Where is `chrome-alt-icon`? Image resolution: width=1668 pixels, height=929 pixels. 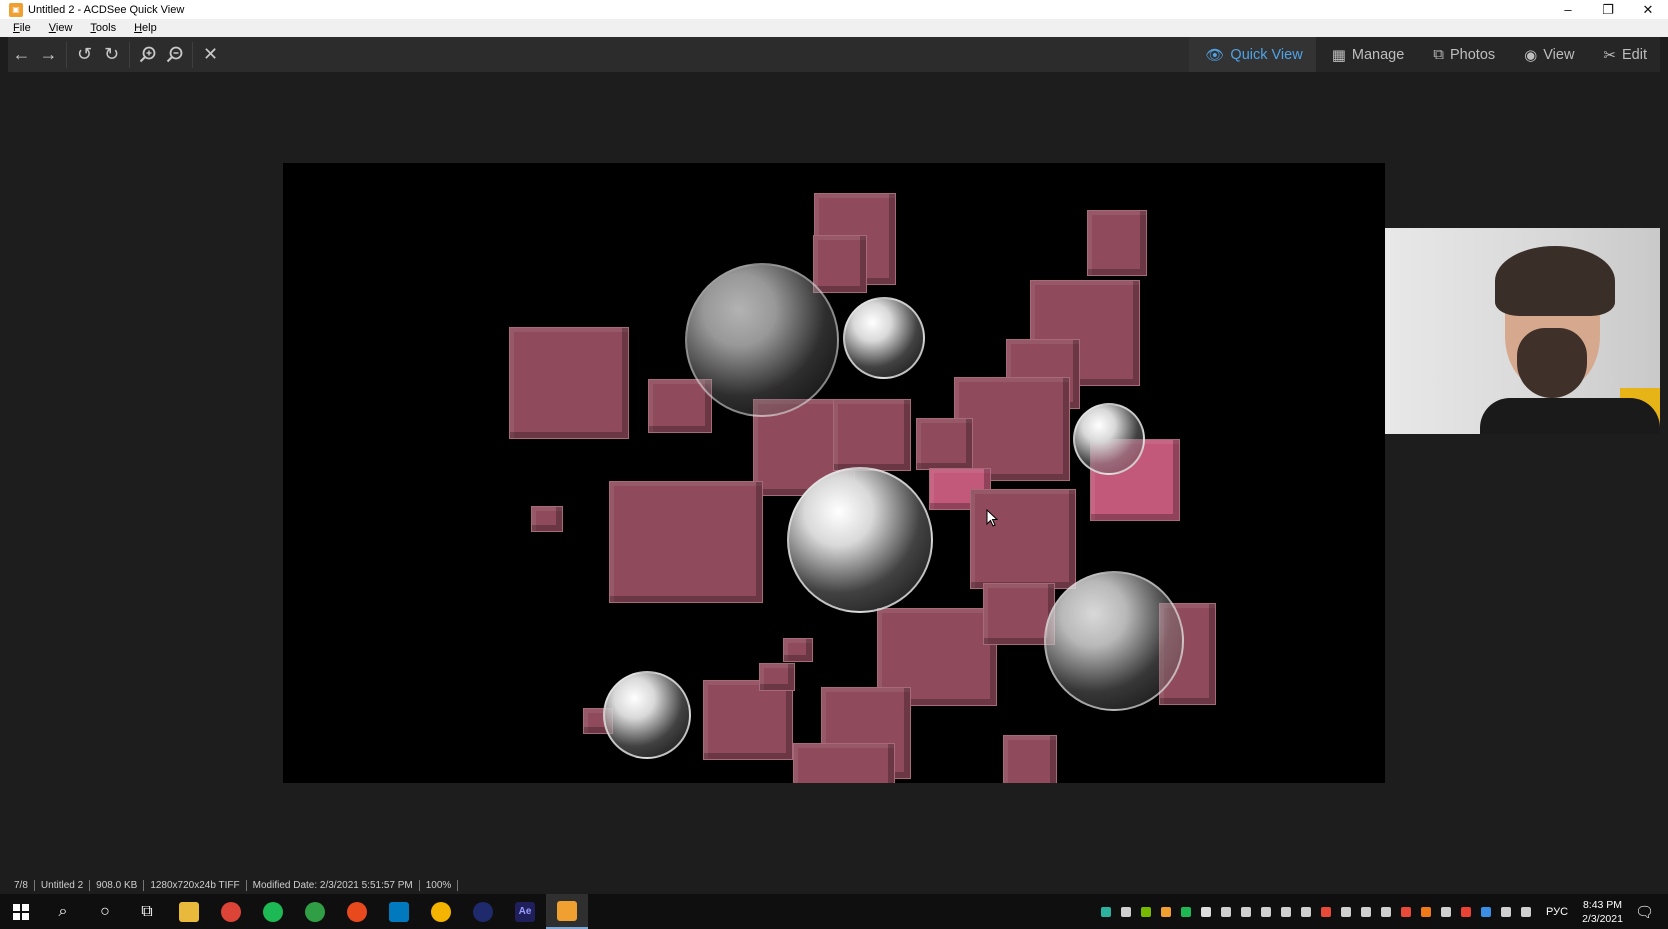
chrome-alt-icon is located at coordinates (441, 911).